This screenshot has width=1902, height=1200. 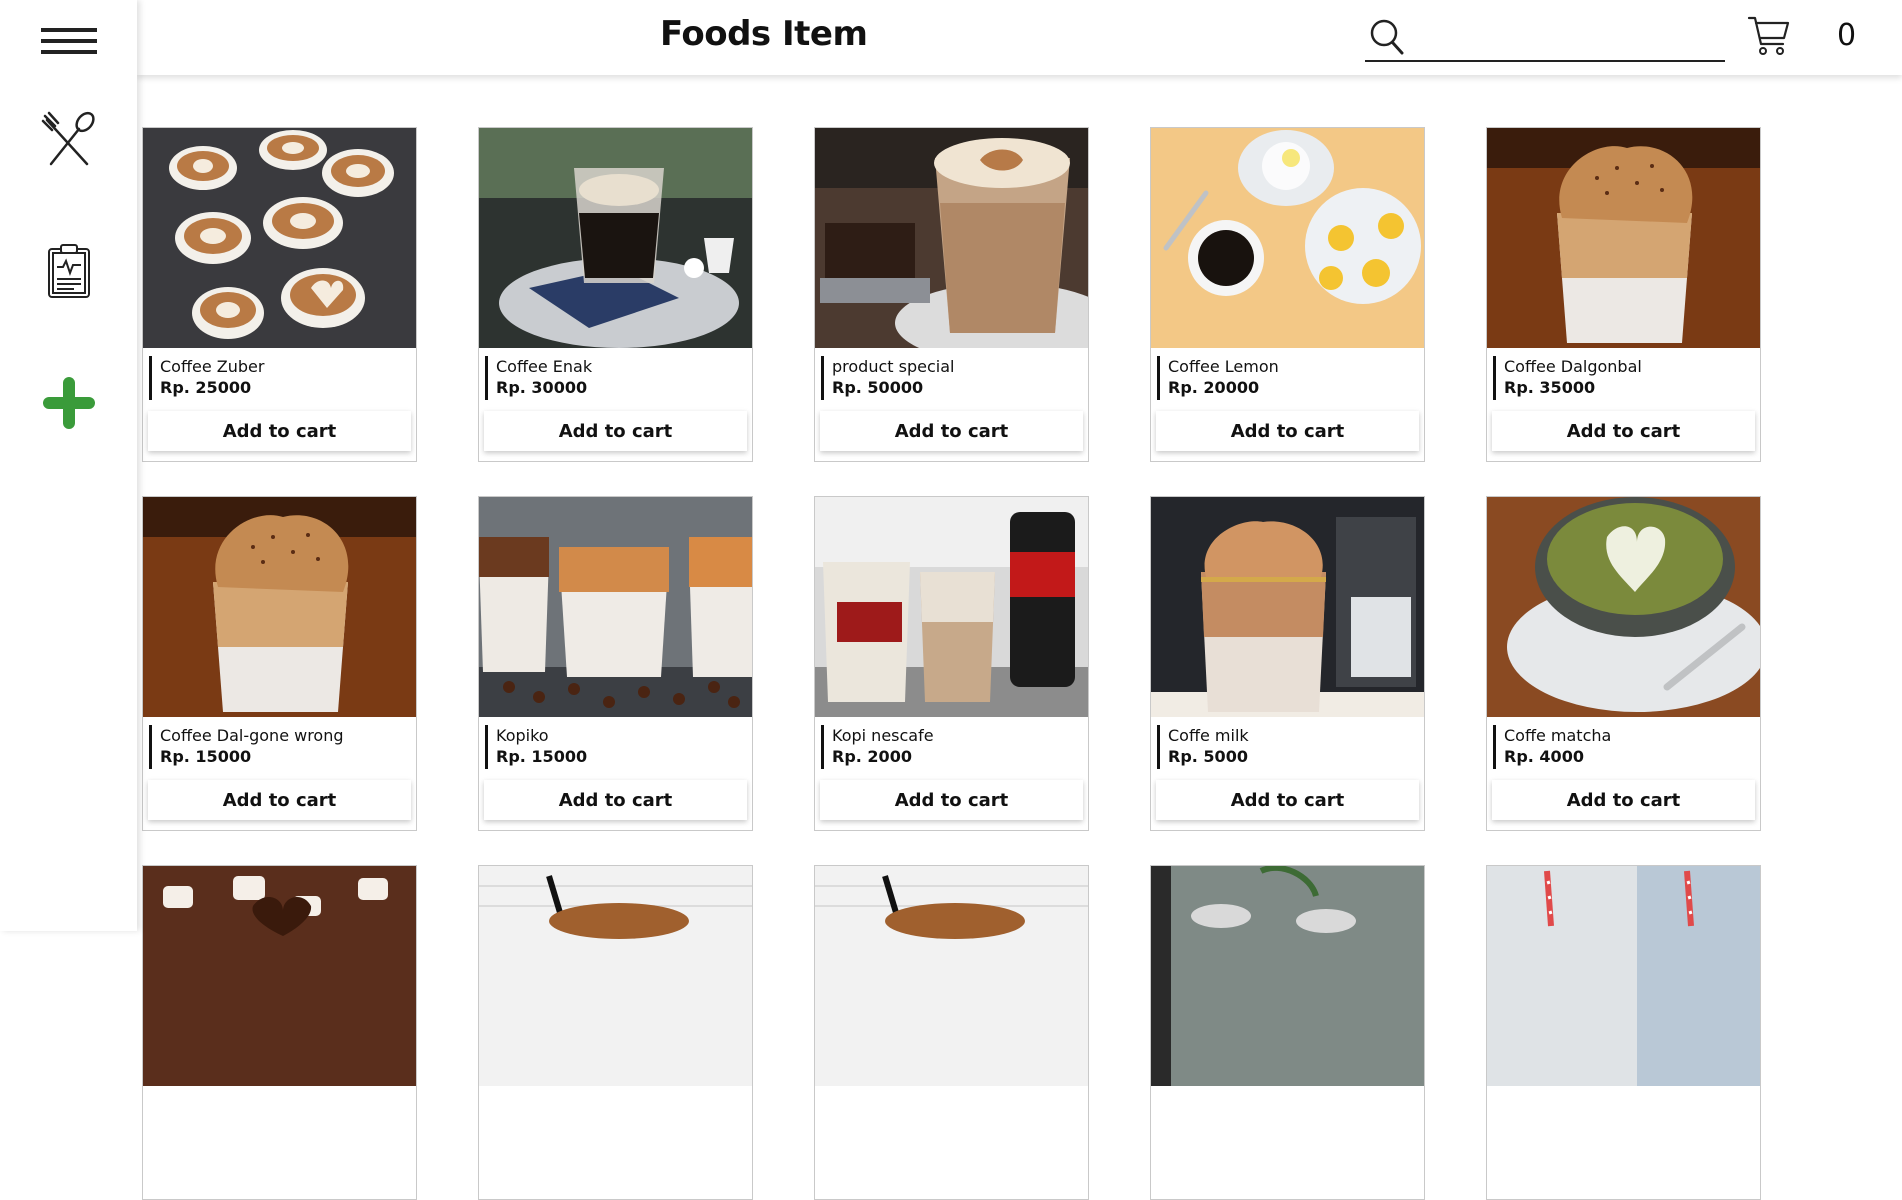 What do you see at coordinates (1223, 366) in the screenshot?
I see `product-name: Coffee Lemon` at bounding box center [1223, 366].